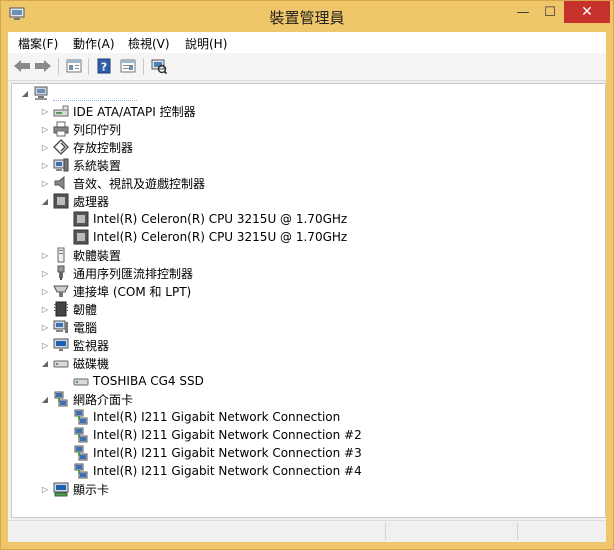 The image size is (614, 550). I want to click on tree-node-cpu-1: Intel(R) Celeron(R) CPU 3215U @ 1.70GHz, so click(203, 219).